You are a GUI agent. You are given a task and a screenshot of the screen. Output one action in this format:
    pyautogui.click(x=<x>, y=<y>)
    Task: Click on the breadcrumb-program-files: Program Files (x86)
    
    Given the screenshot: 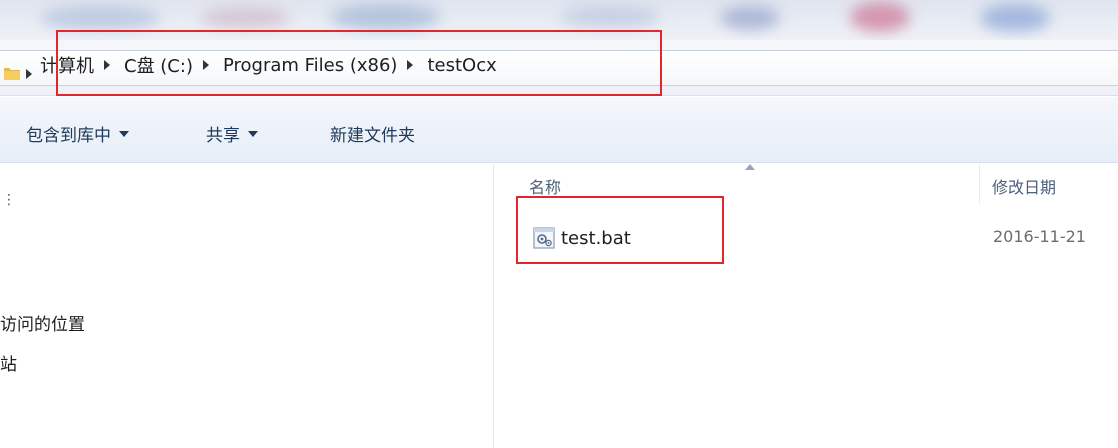 What is the action you would take?
    pyautogui.click(x=310, y=65)
    